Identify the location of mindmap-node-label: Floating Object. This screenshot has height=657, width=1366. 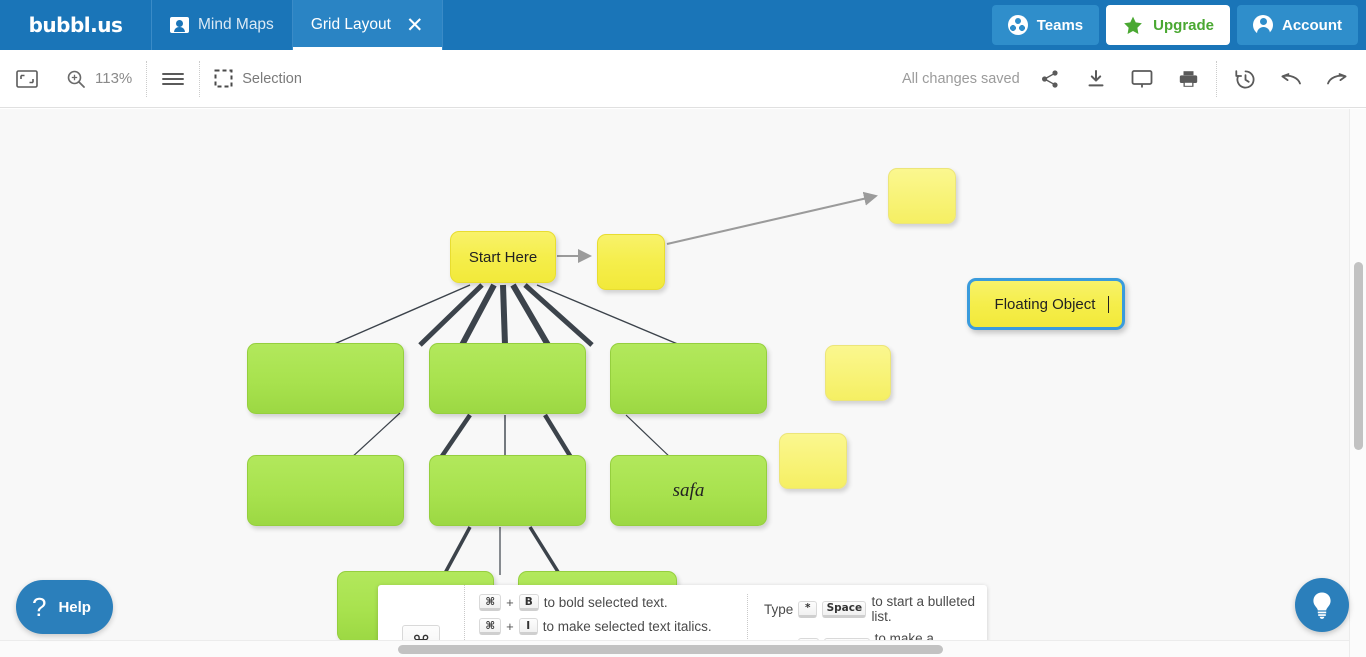
(1045, 304).